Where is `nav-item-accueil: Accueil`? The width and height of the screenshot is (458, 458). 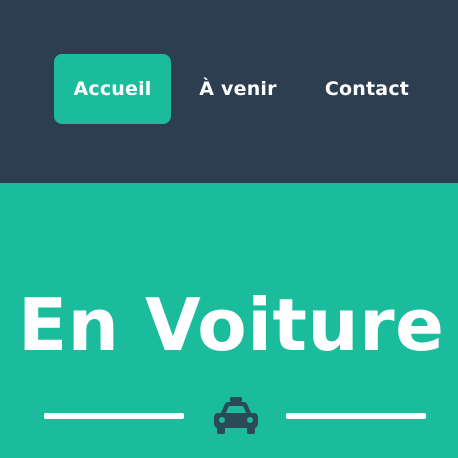 nav-item-accueil: Accueil is located at coordinates (112, 89).